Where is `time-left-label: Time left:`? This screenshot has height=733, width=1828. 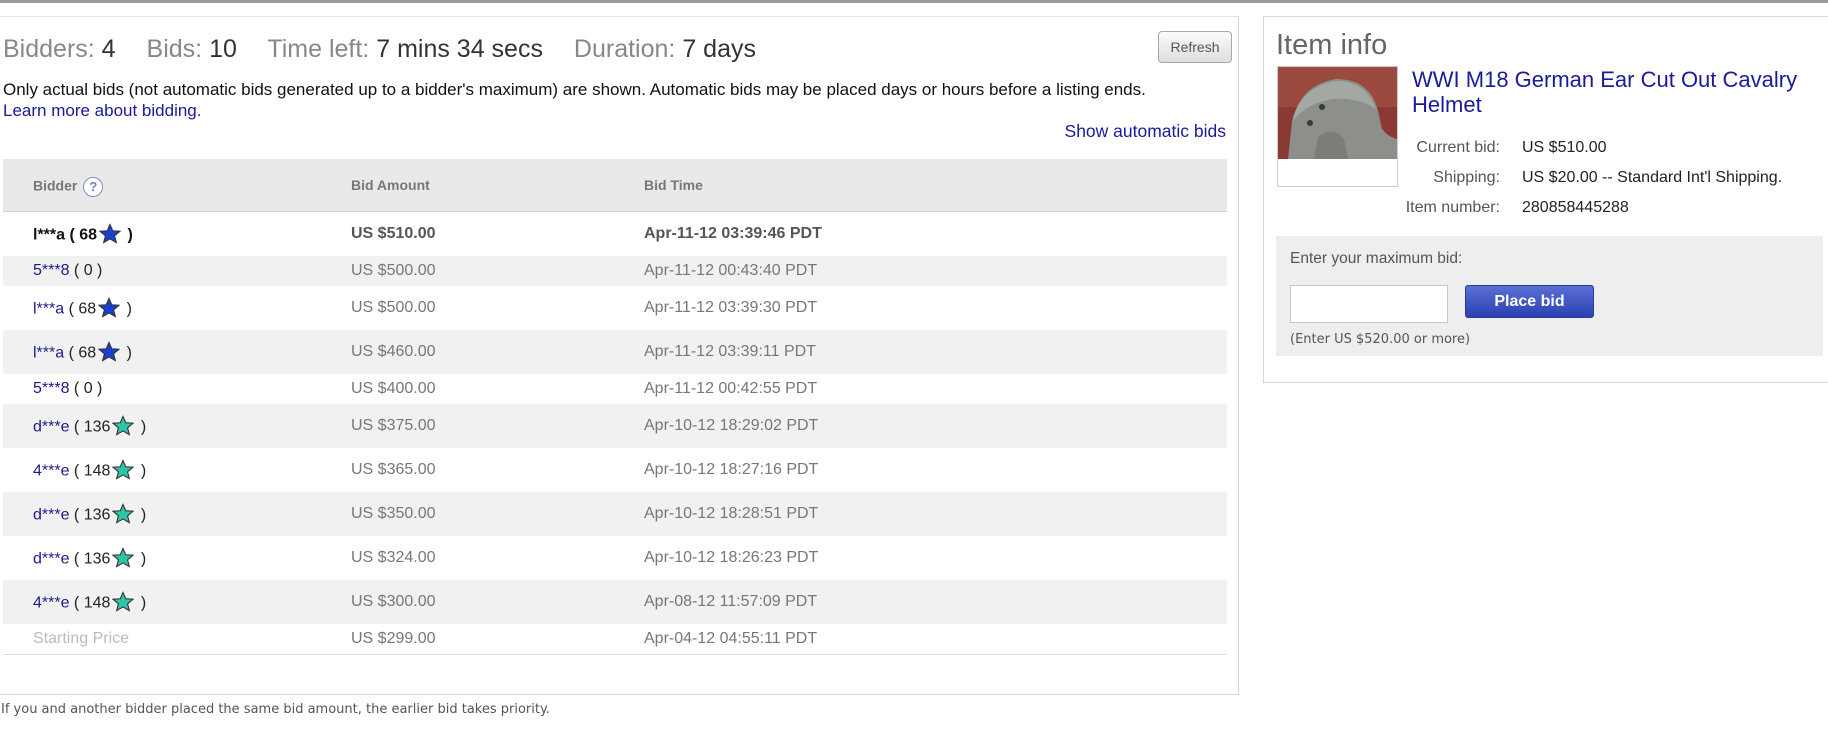
time-left-label: Time left: is located at coordinates (318, 49).